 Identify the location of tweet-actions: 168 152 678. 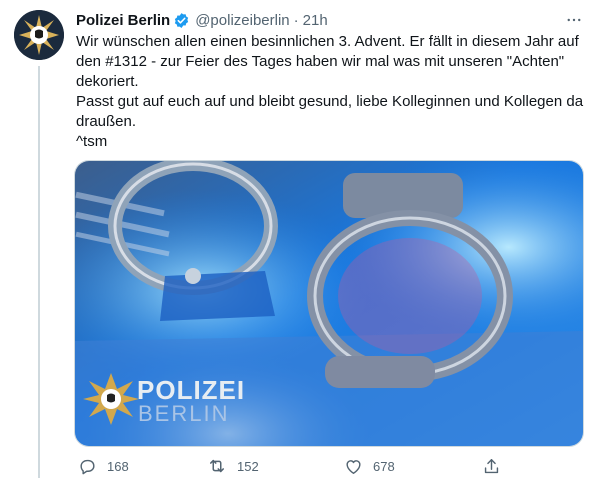
(290, 466).